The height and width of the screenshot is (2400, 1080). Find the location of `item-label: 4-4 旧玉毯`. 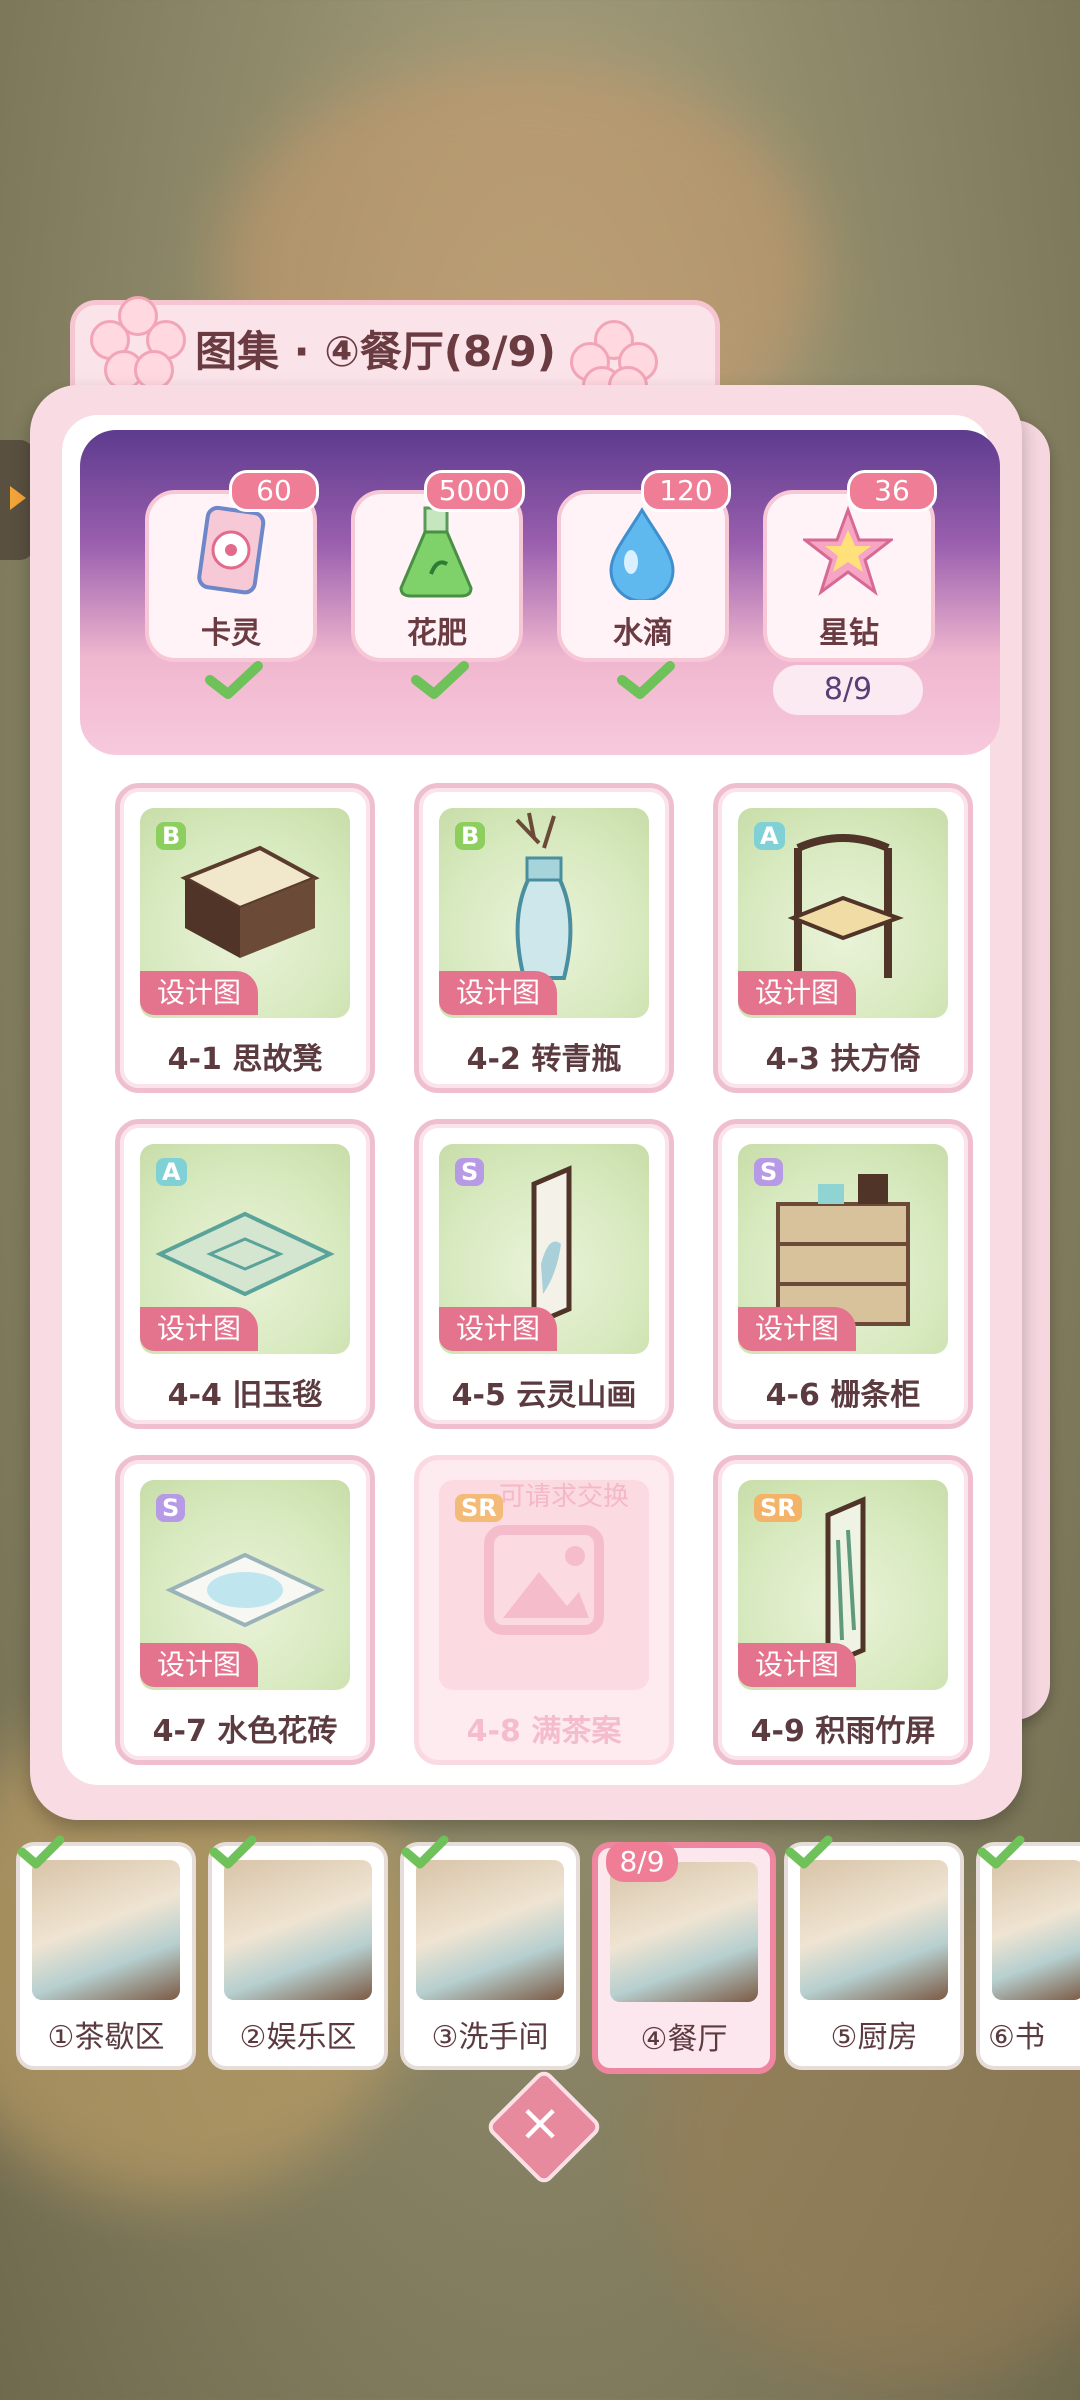

item-label: 4-4 旧玉毯 is located at coordinates (245, 1395).